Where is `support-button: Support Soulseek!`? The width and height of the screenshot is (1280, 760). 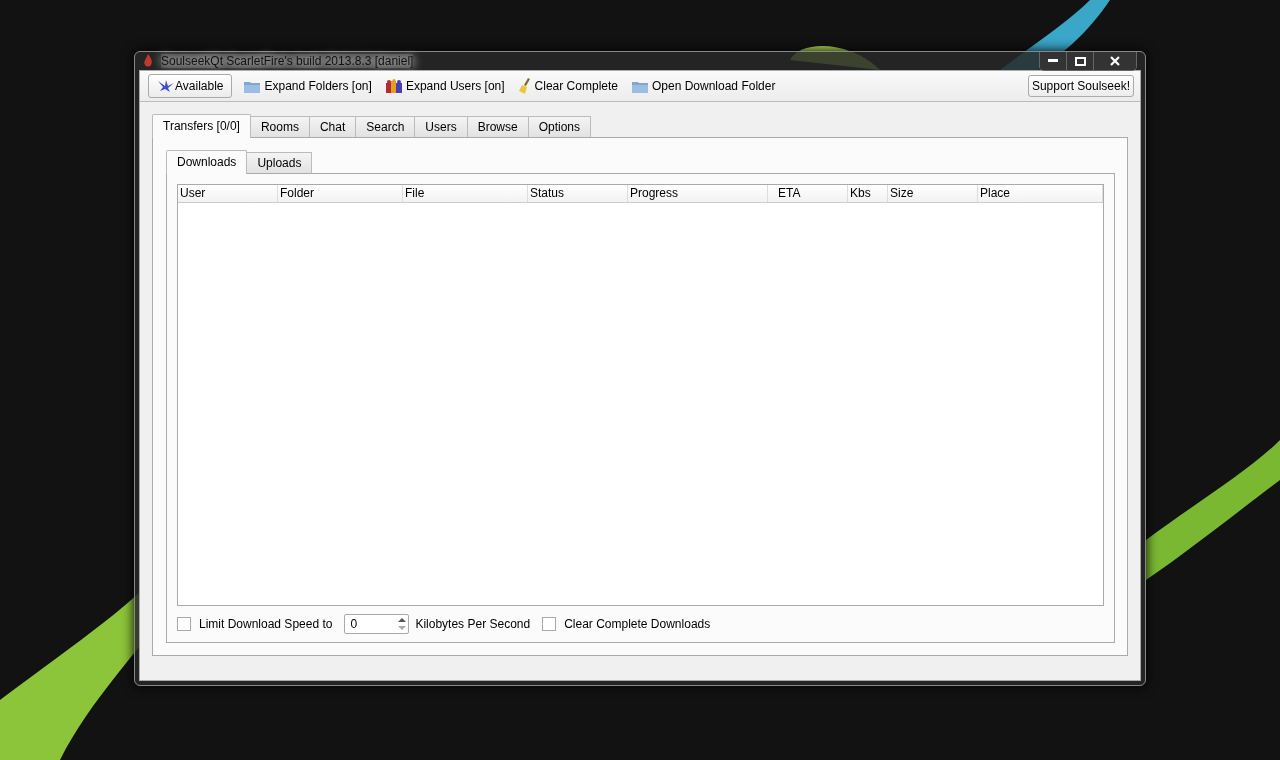
support-button: Support Soulseek! is located at coordinates (1080, 86).